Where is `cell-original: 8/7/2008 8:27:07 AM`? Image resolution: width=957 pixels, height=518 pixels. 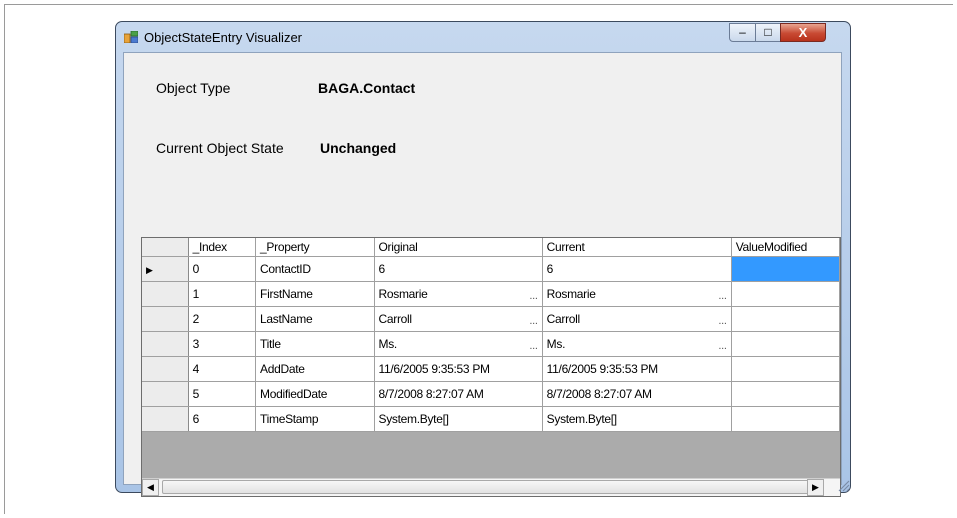
cell-original: 8/7/2008 8:27:07 AM is located at coordinates (458, 394).